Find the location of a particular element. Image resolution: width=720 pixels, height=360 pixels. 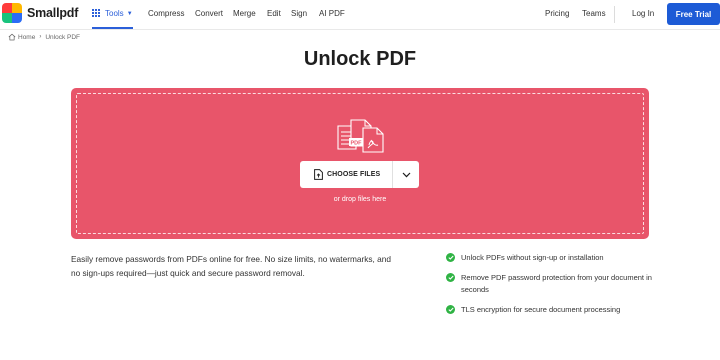

login-link: Log In is located at coordinates (643, 13).